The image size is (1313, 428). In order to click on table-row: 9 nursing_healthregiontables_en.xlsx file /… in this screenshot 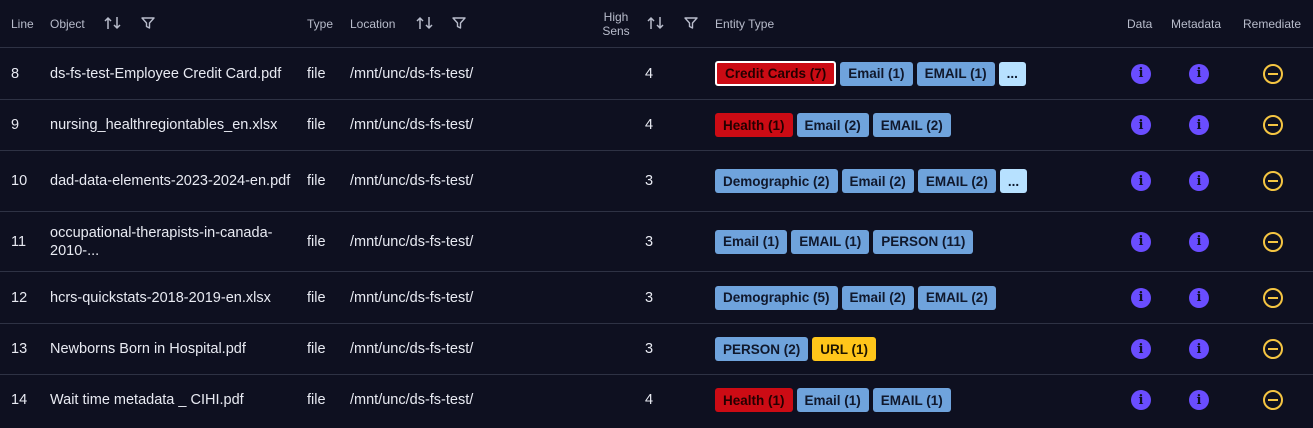, I will do `click(656, 124)`.